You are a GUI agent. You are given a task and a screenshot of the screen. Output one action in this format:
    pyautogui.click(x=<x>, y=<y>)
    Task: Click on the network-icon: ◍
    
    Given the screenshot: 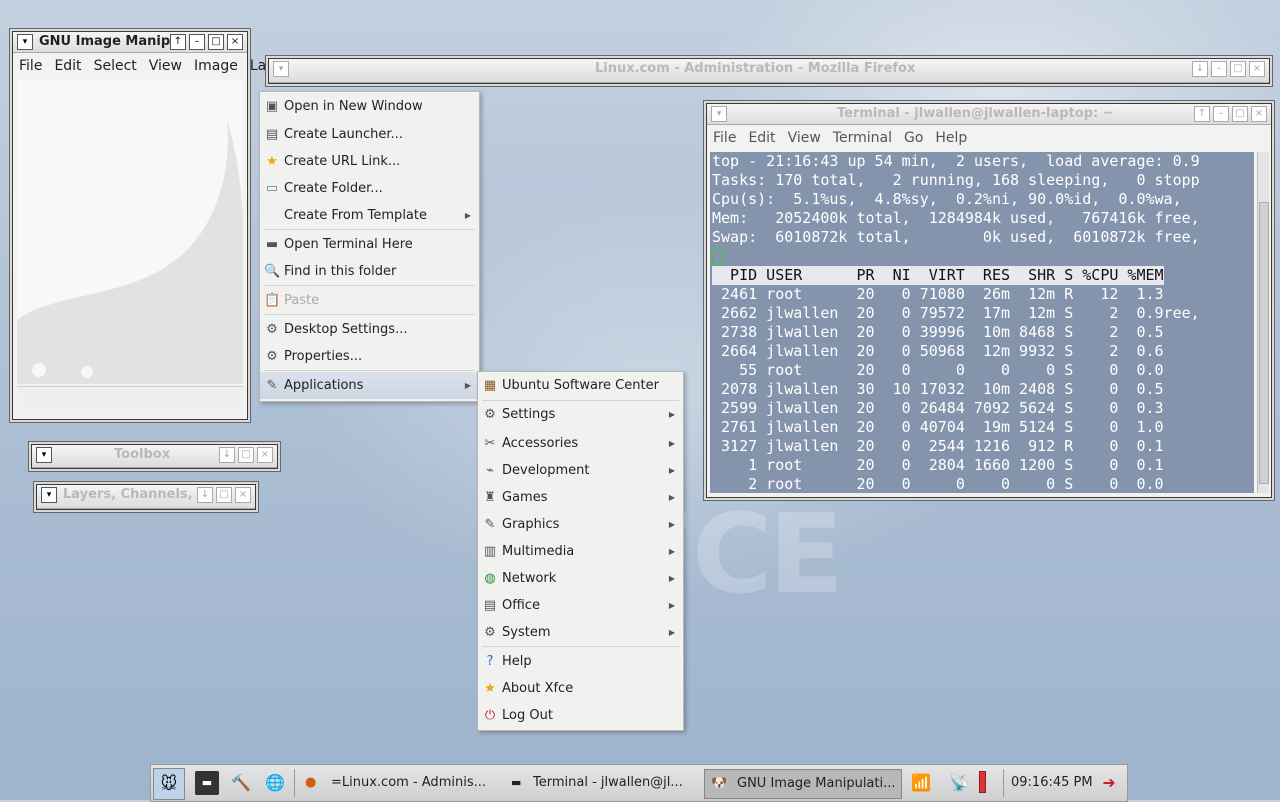 What is the action you would take?
    pyautogui.click(x=490, y=578)
    